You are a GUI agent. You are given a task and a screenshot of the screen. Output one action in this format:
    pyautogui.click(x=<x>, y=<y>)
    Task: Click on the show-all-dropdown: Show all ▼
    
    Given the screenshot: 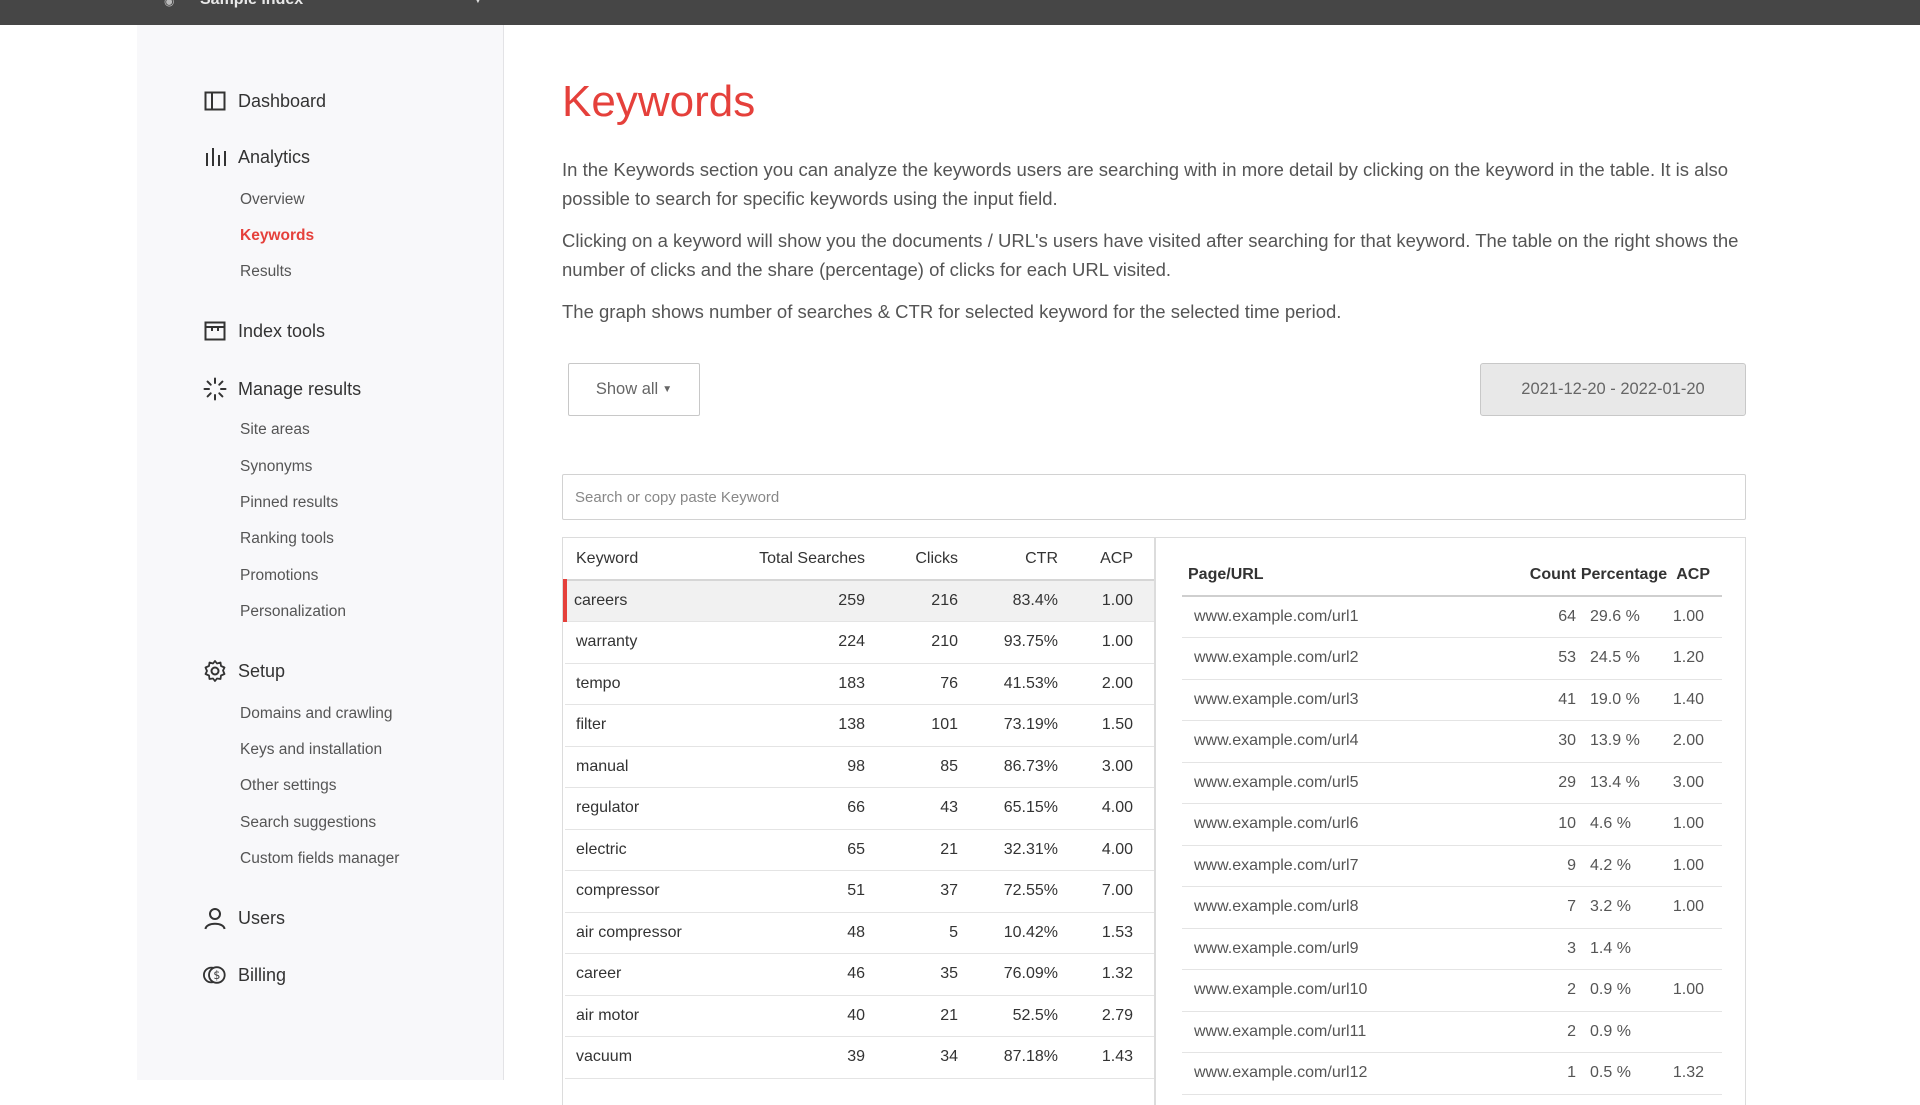 What is the action you would take?
    pyautogui.click(x=634, y=389)
    